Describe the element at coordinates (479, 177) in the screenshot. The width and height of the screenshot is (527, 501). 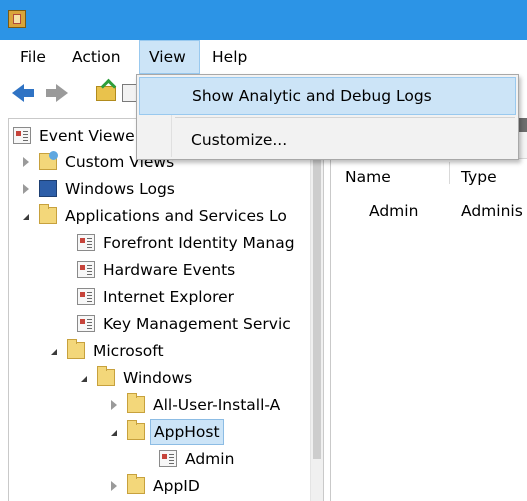
I see `column-header-type: Type` at that location.